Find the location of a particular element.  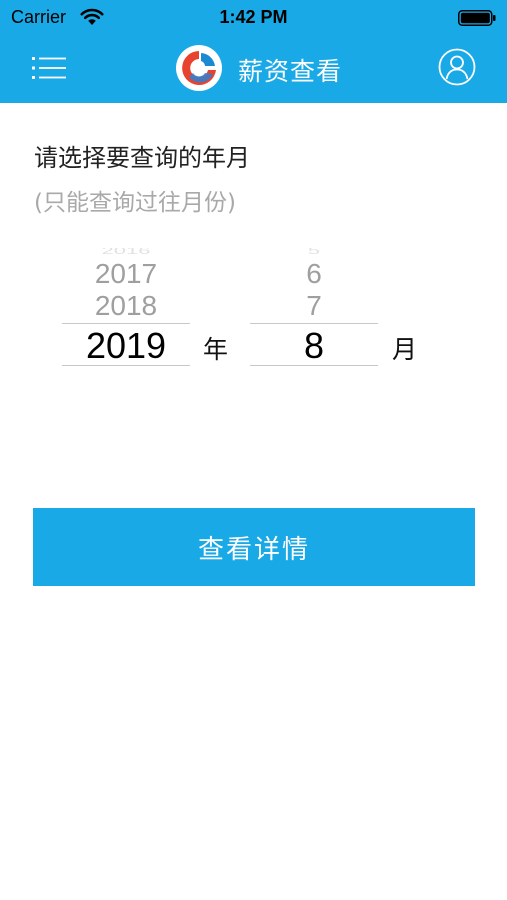

month-unit-label: 月 is located at coordinates (405, 349).